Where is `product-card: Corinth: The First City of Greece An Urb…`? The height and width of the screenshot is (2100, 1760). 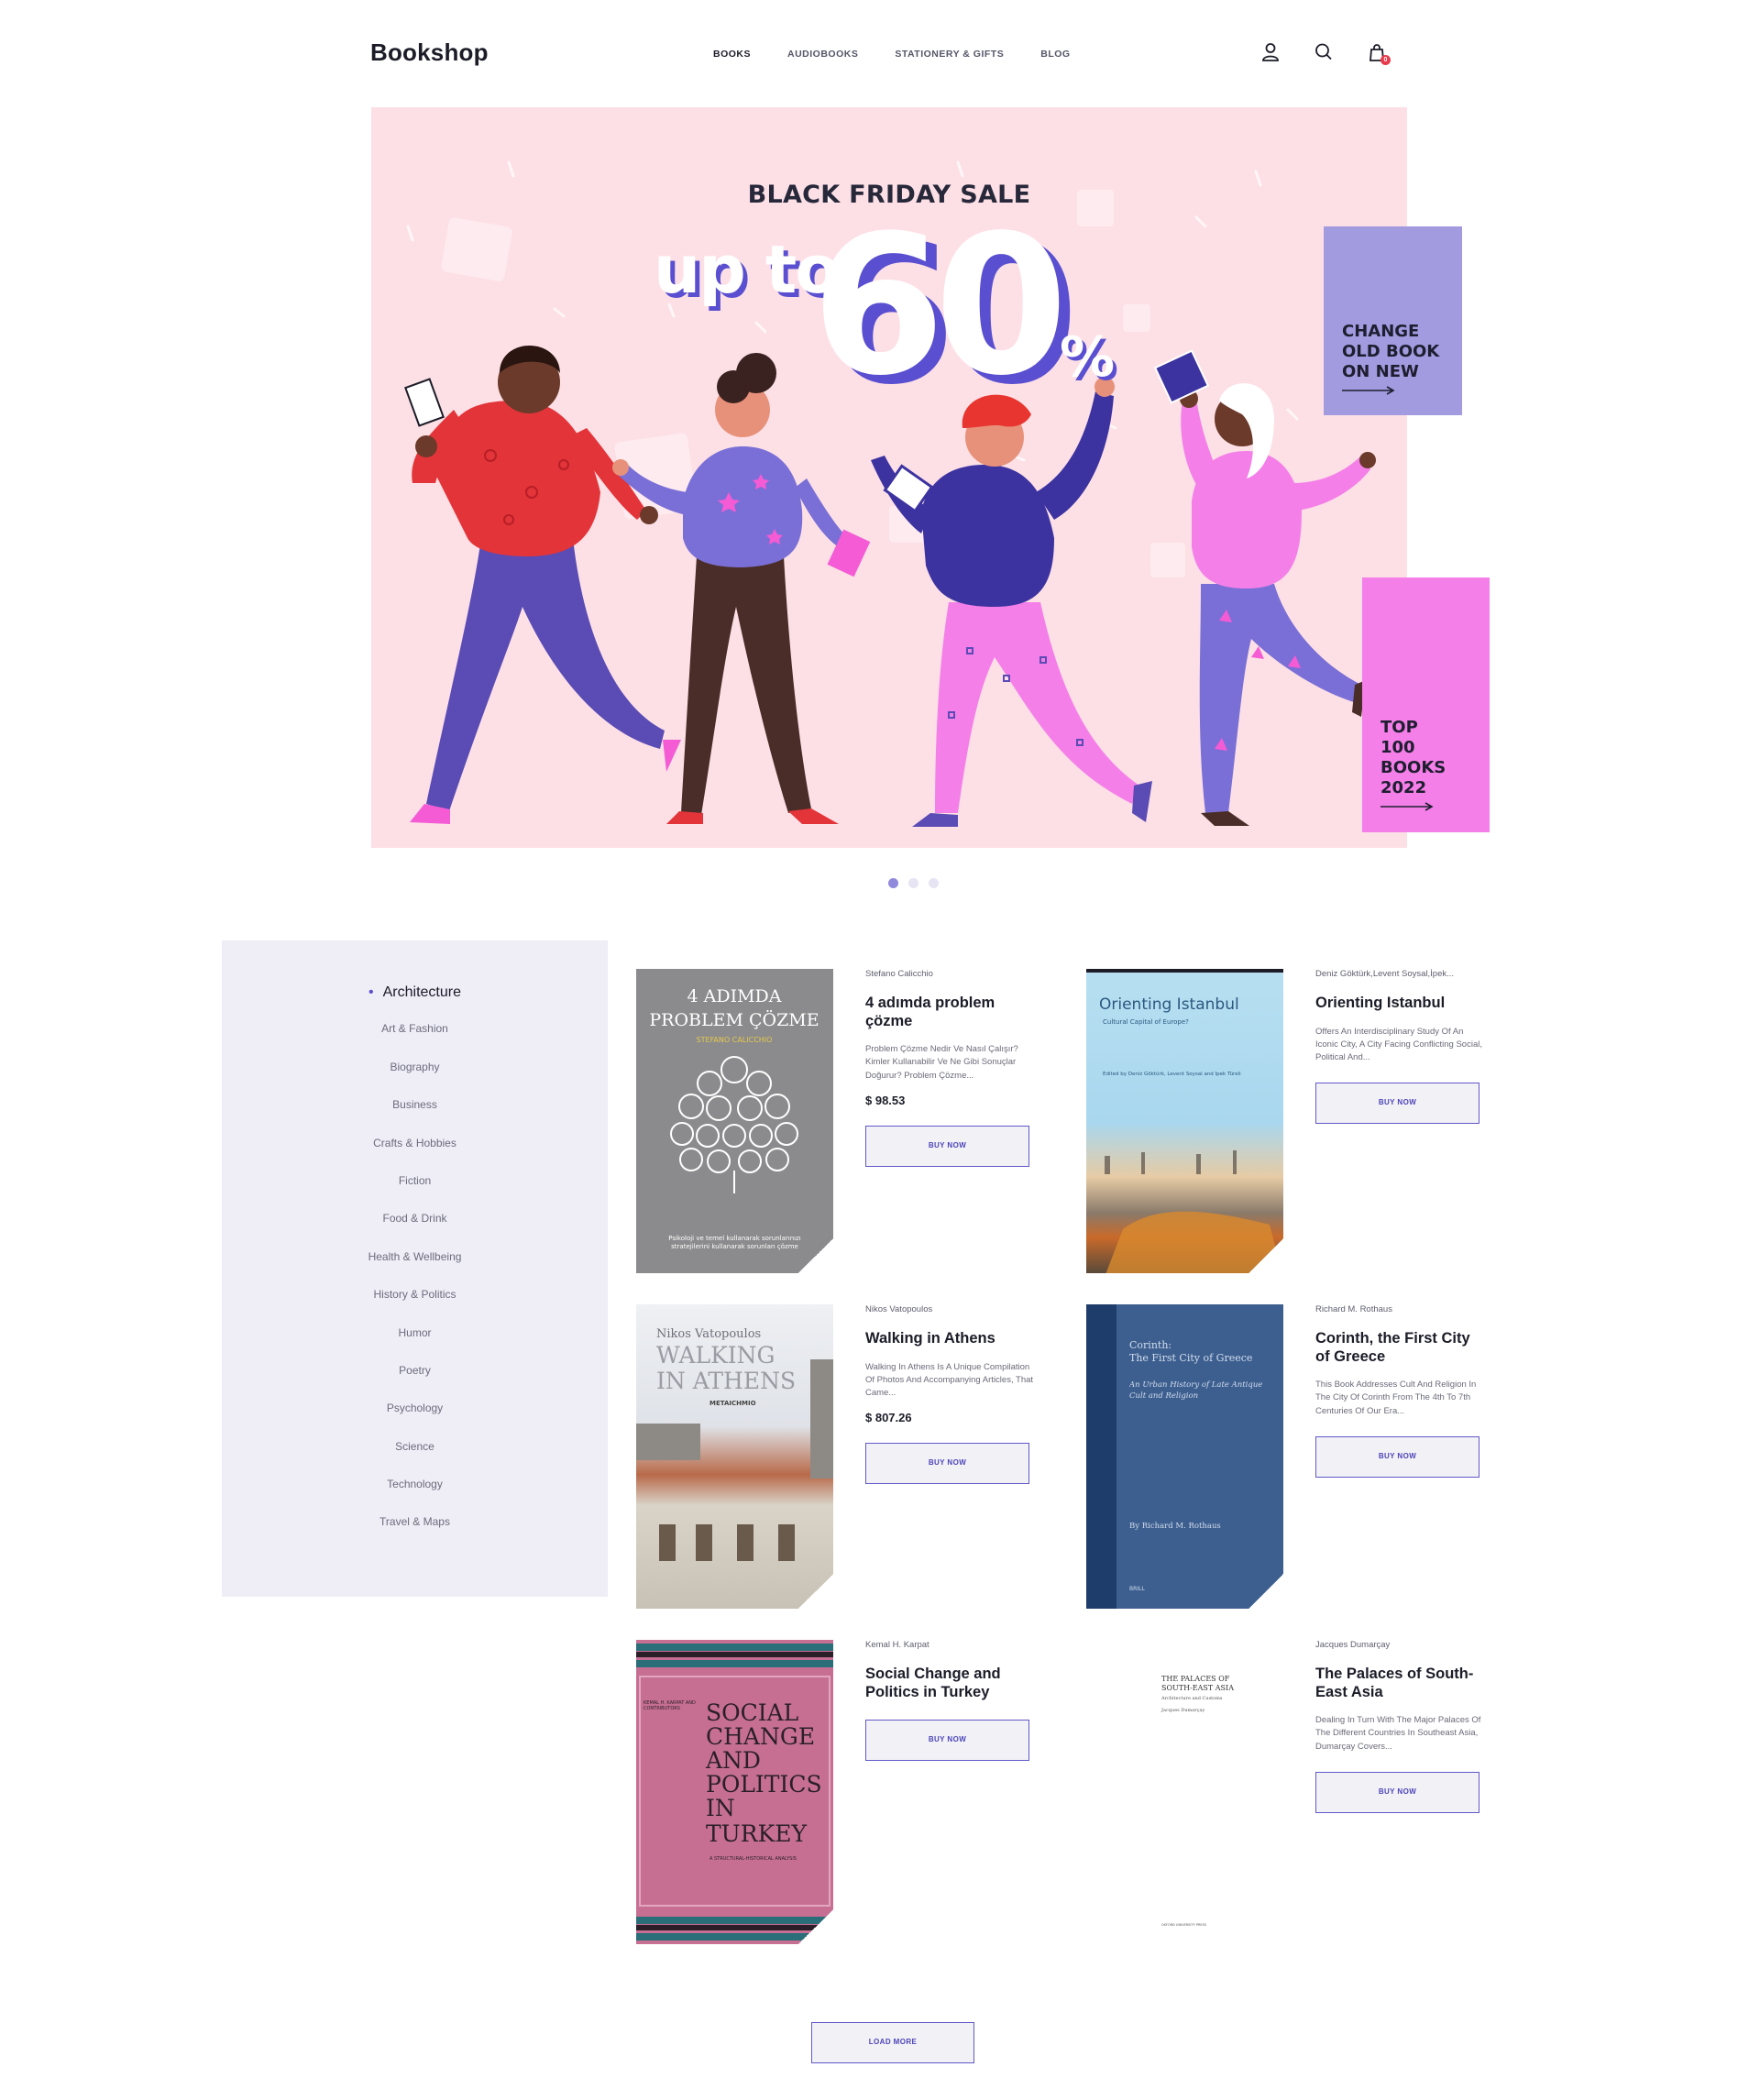 product-card: Corinth: The First City of Greece An Urb… is located at coordinates (1288, 1456).